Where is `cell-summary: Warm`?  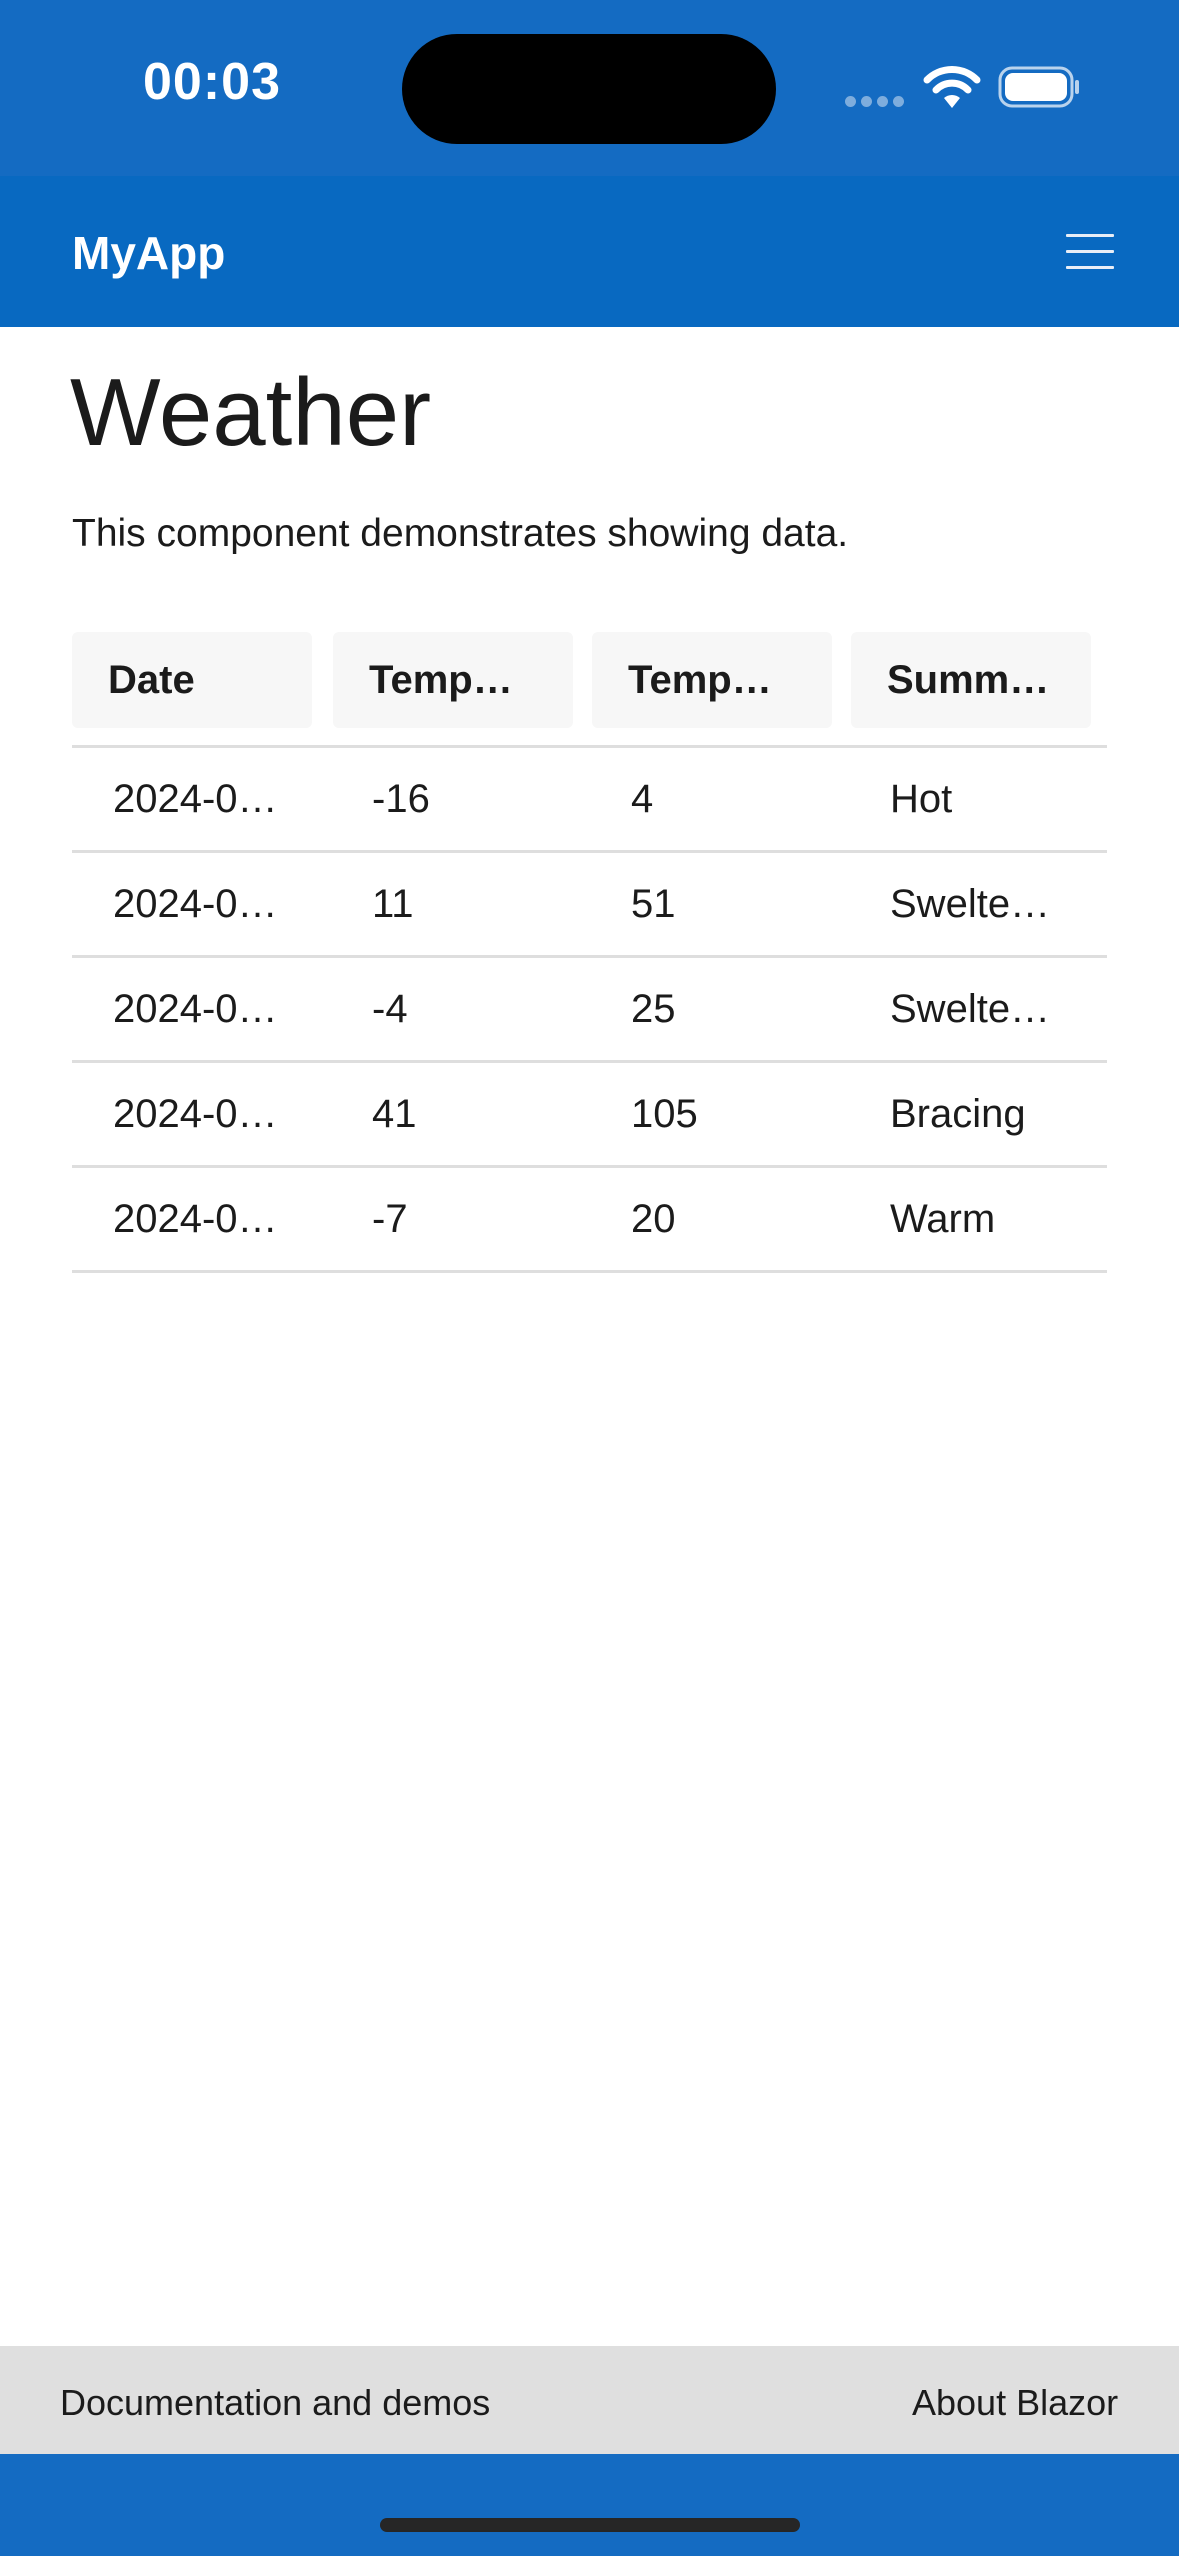 cell-summary: Warm is located at coordinates (943, 1219).